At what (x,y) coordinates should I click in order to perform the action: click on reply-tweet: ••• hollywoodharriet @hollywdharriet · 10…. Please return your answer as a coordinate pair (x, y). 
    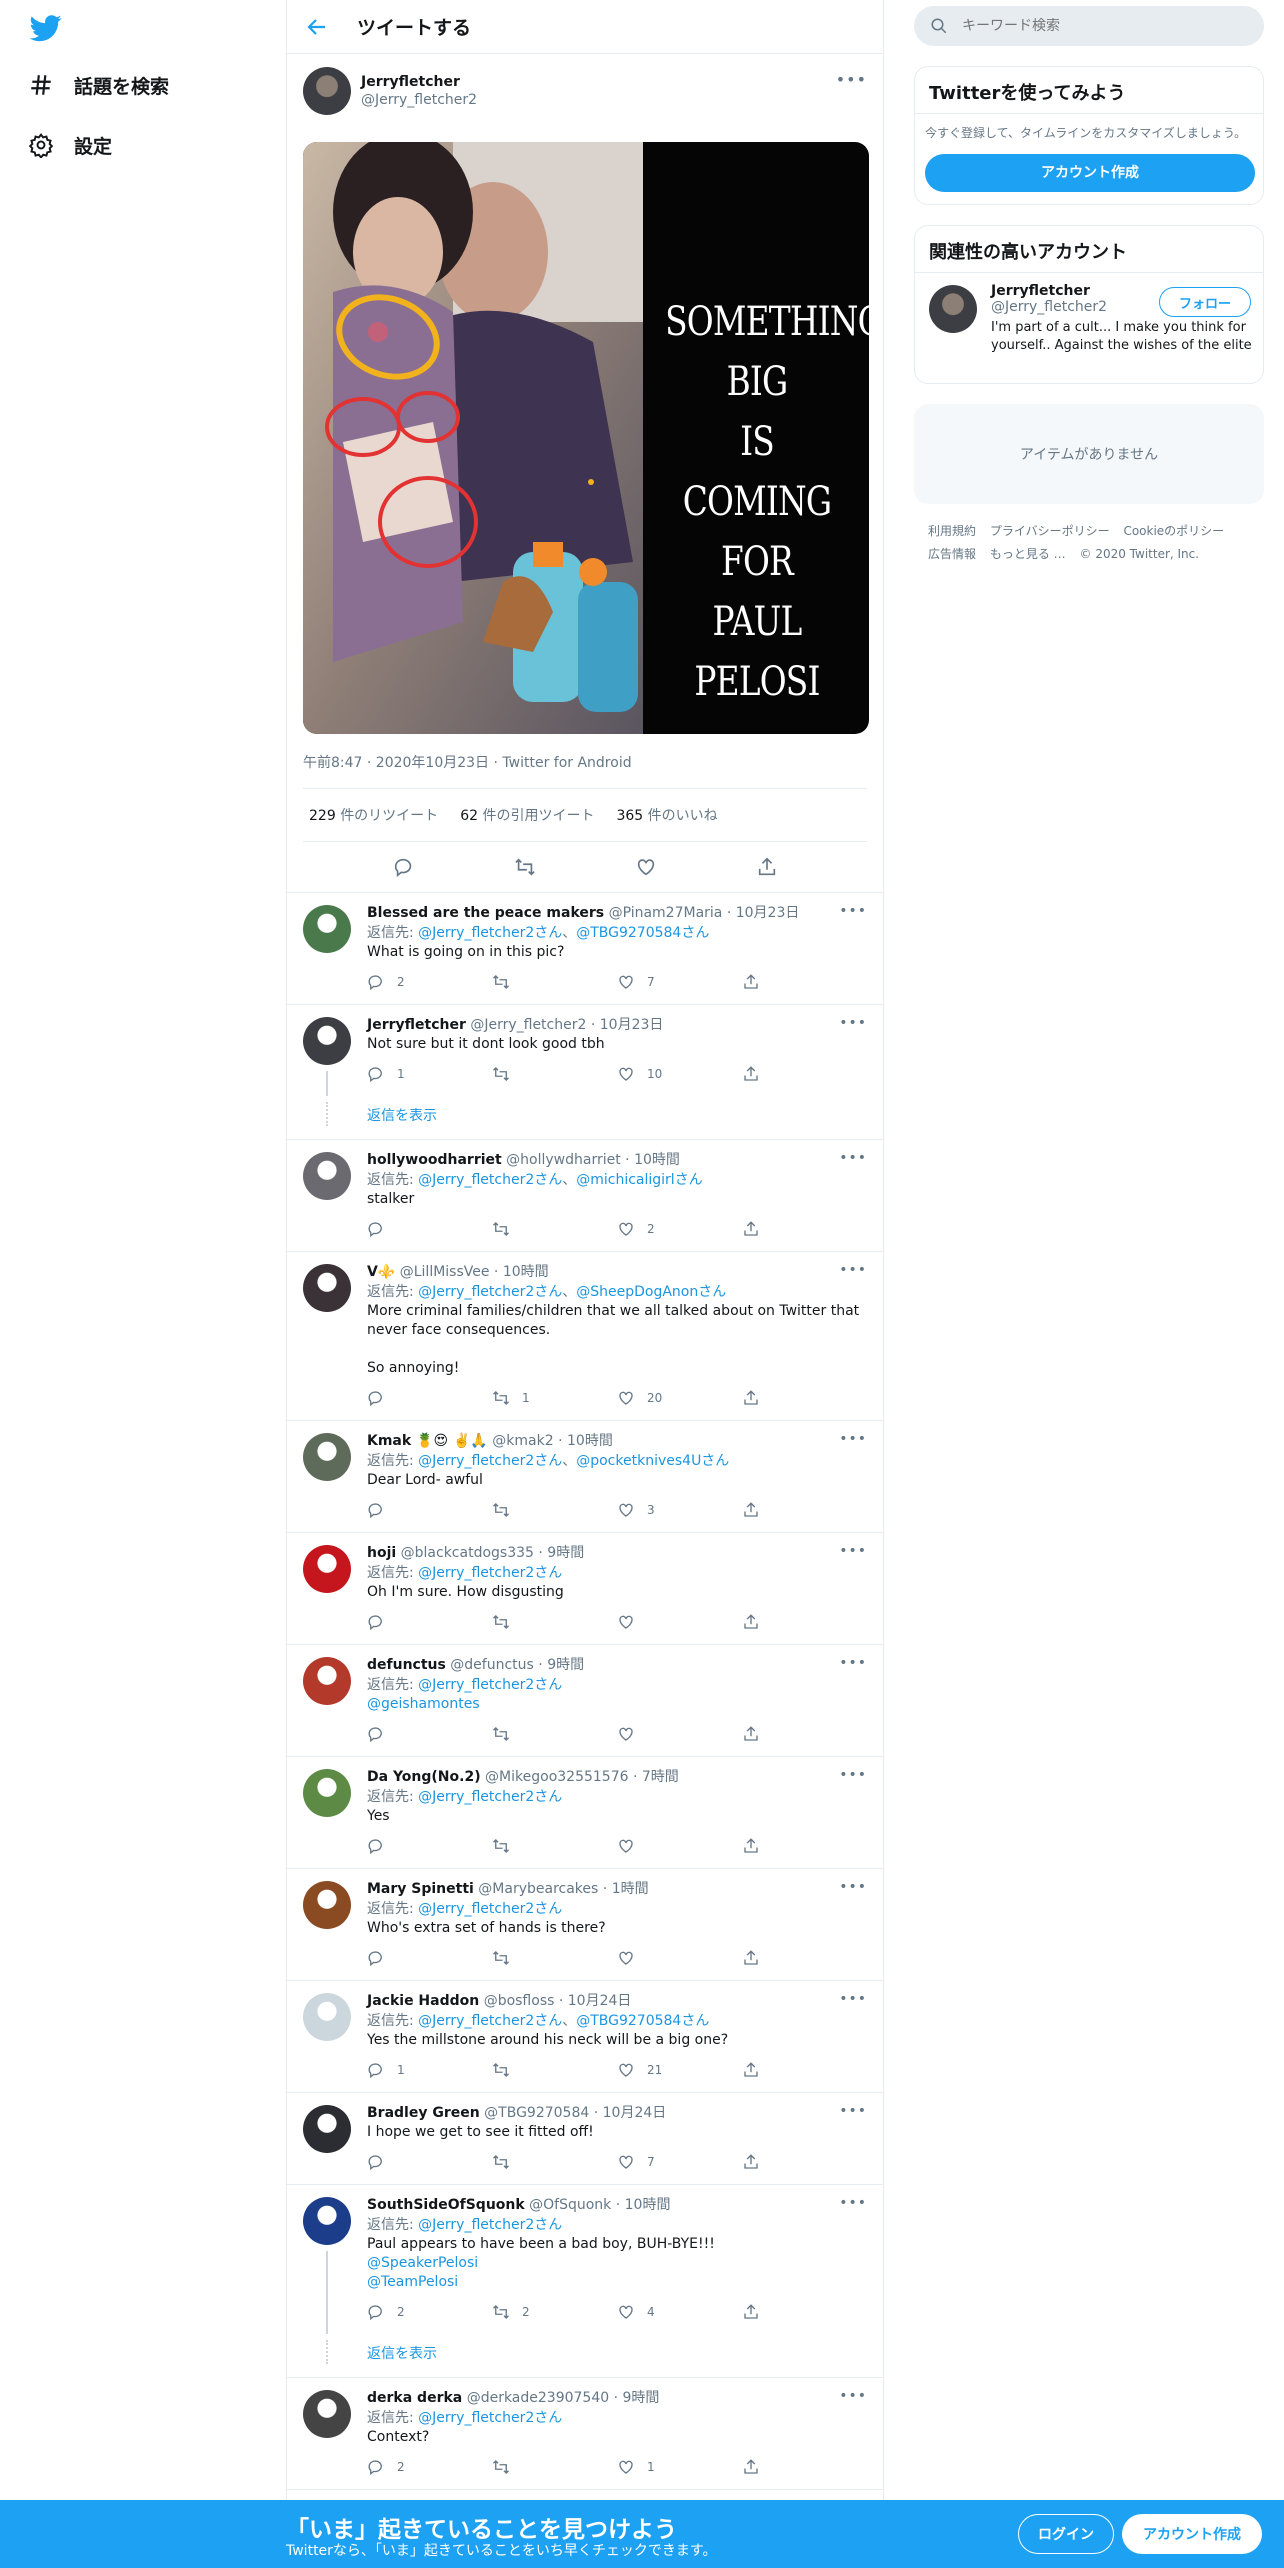
    Looking at the image, I should click on (585, 1196).